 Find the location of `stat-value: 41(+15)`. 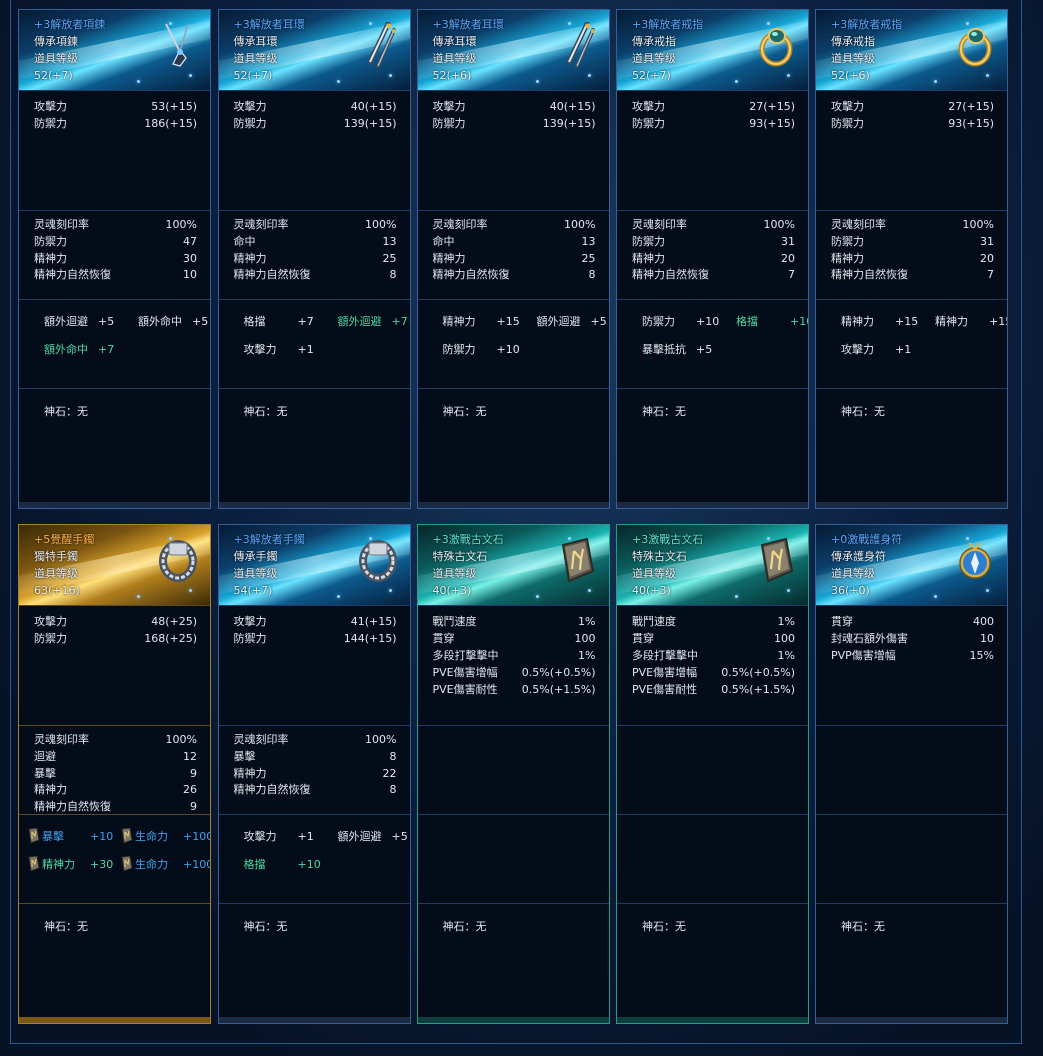

stat-value: 41(+15) is located at coordinates (373, 621).